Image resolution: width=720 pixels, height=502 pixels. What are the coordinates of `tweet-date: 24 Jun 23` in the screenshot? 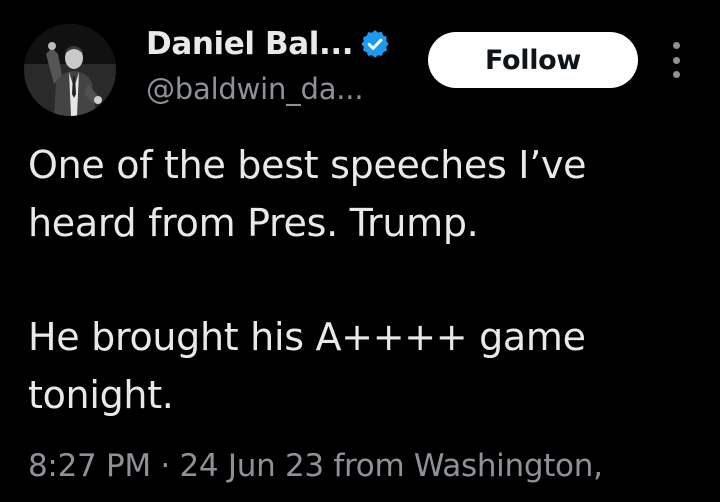 It's located at (252, 466).